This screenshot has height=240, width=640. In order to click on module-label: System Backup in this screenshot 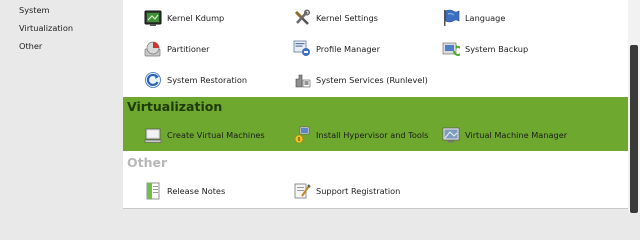, I will do `click(497, 49)`.